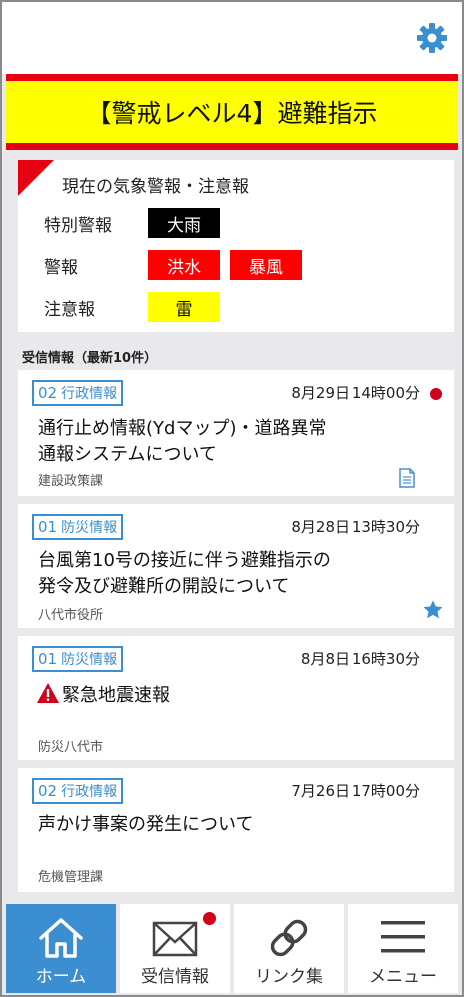 This screenshot has width=464, height=997. Describe the element at coordinates (184, 560) in the screenshot. I see `message-title-line: 台風第10号の接近に伴う避難指示の` at that location.